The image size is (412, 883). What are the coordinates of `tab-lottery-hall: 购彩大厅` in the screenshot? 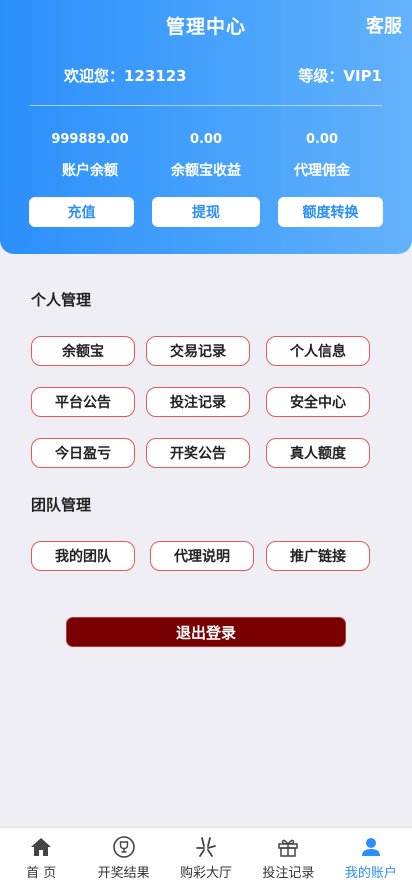 It's located at (206, 855).